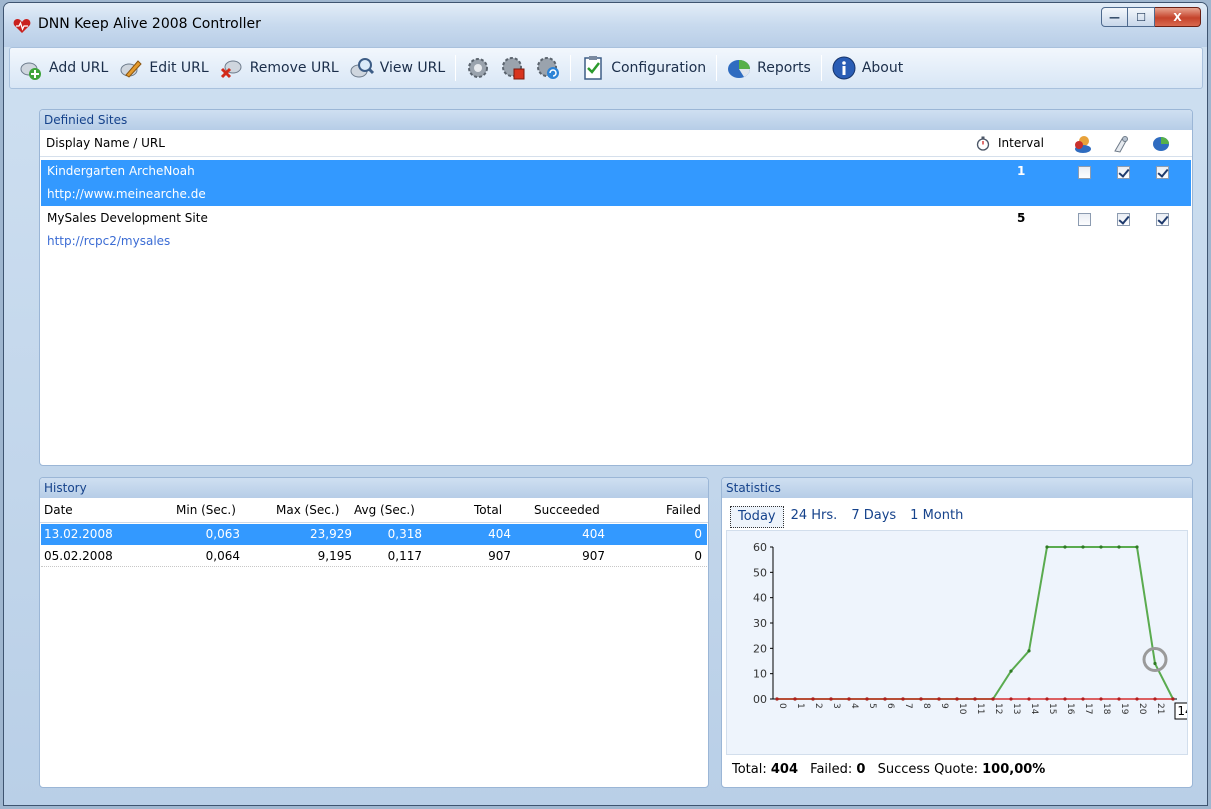 This screenshot has width=1211, height=809. I want to click on title-bar: DNN Keep Alive 2008 Controller — ☐ X, so click(605, 25).